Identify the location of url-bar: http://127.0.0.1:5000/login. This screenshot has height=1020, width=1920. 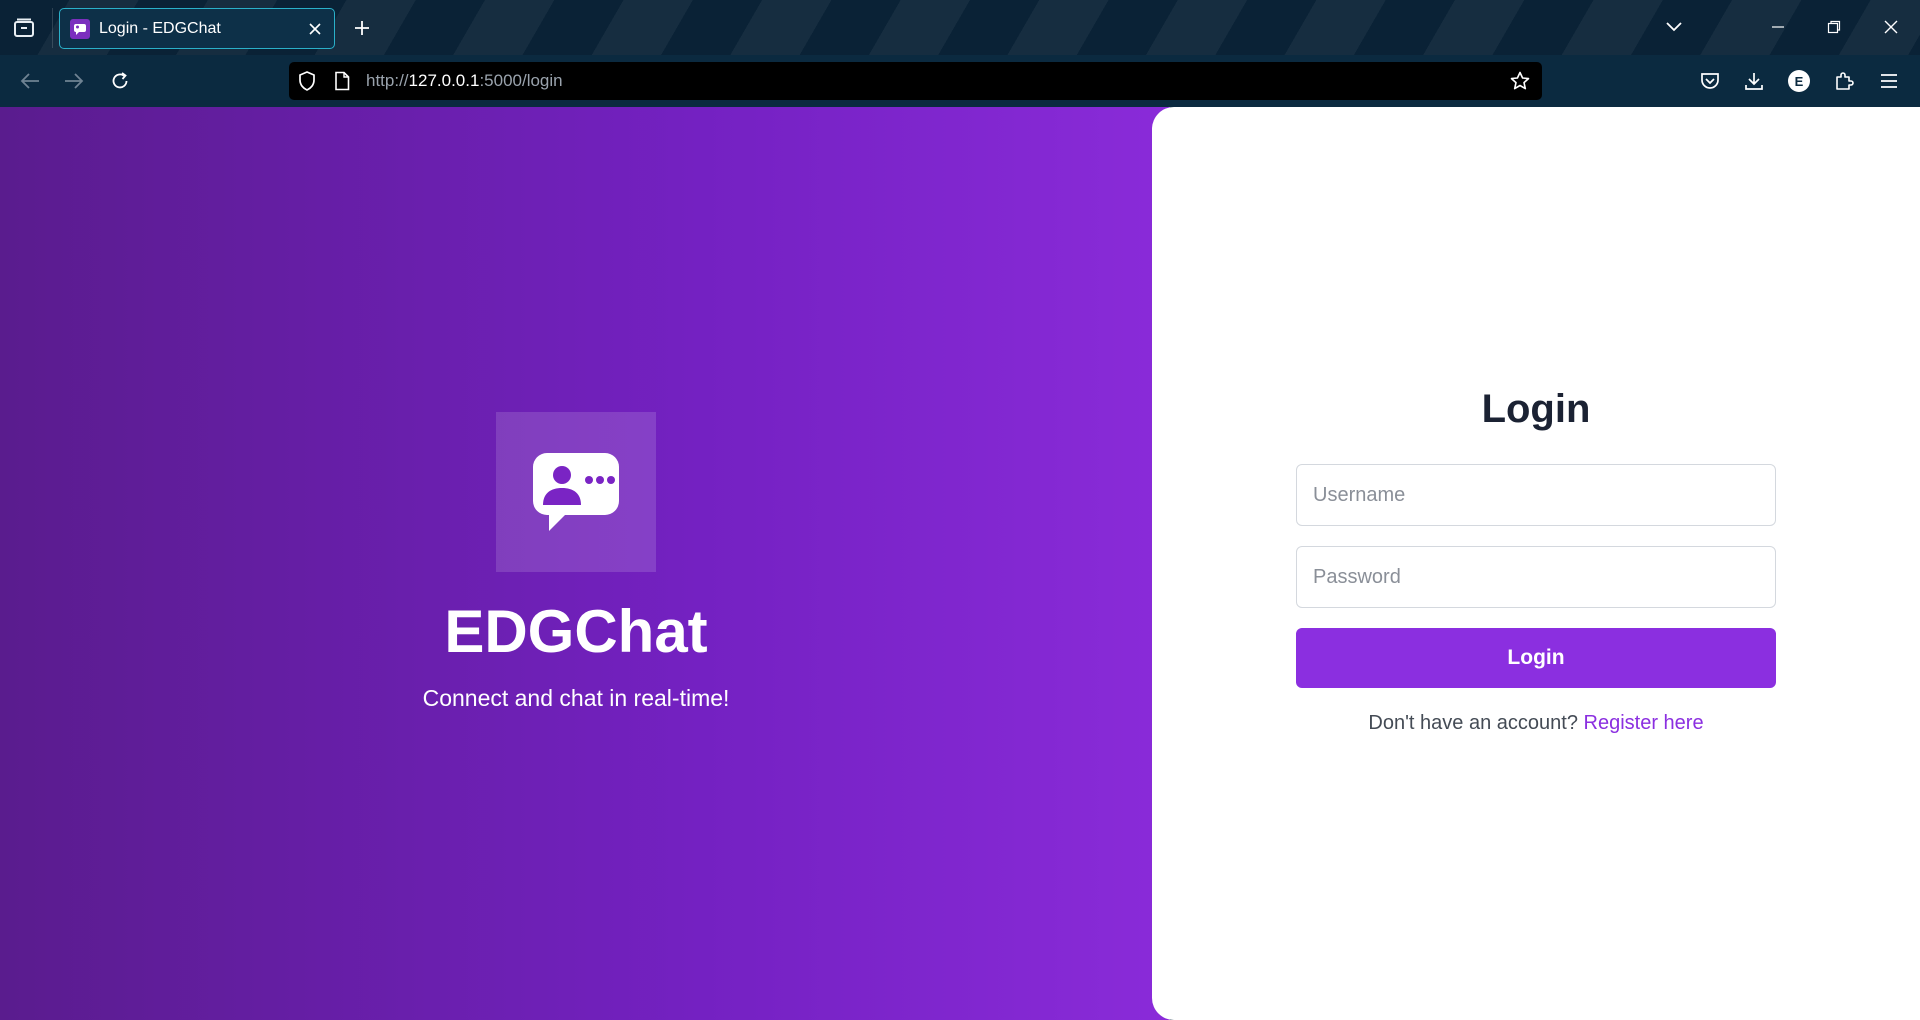
(915, 81).